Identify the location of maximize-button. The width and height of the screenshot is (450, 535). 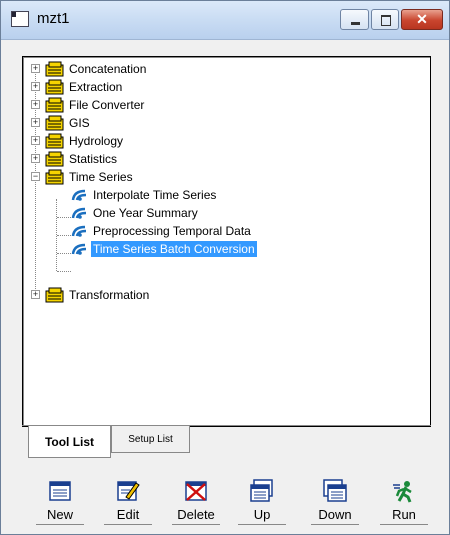
(385, 19).